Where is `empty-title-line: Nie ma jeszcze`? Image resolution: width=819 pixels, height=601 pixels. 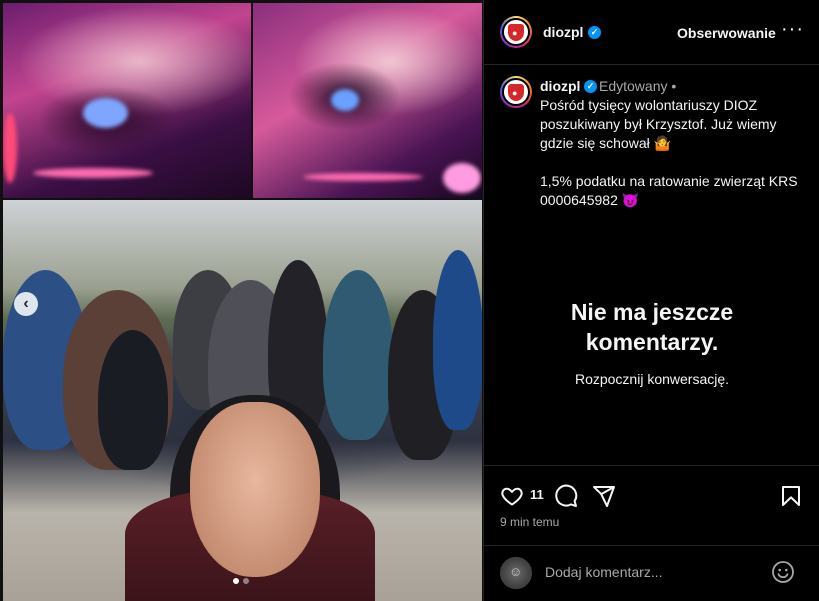 empty-title-line: Nie ma jeszcze is located at coordinates (652, 312).